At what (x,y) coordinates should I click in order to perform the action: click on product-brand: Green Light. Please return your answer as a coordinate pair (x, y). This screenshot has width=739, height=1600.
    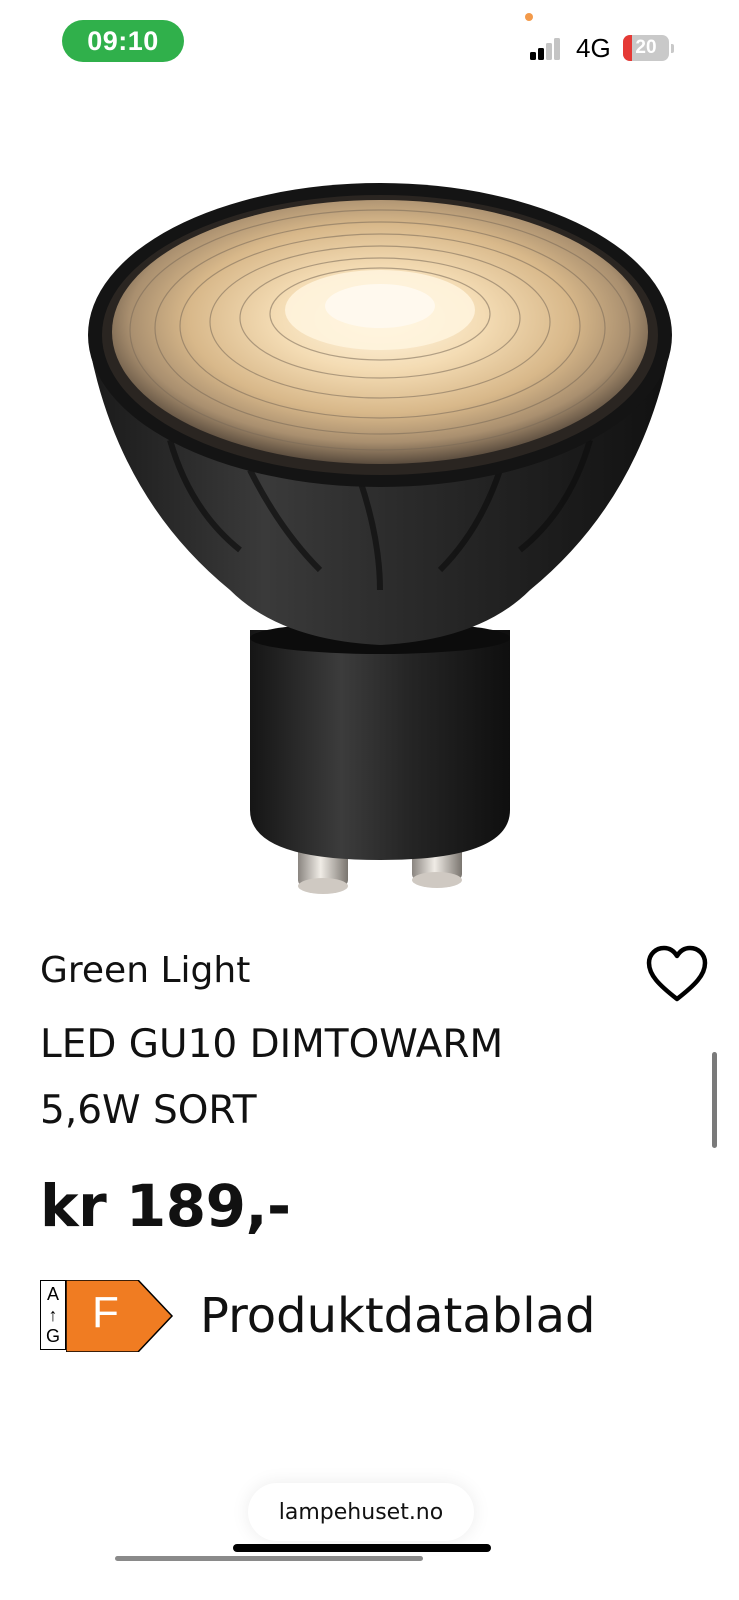
    Looking at the image, I should click on (145, 970).